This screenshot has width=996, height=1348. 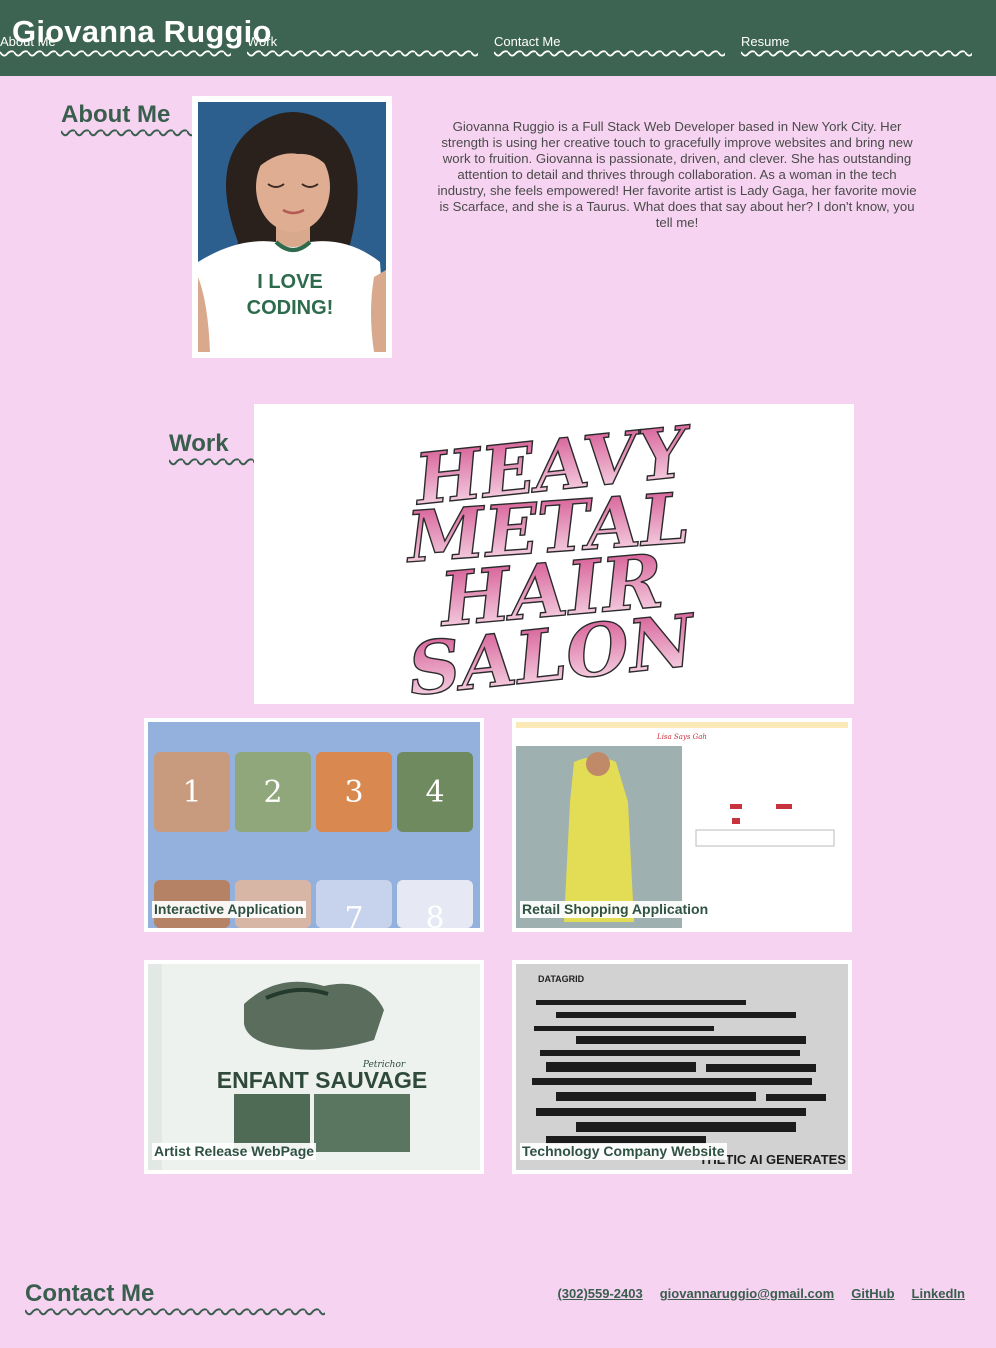 What do you see at coordinates (599, 1293) in the screenshot?
I see `phone-link: (302)559-2403` at bounding box center [599, 1293].